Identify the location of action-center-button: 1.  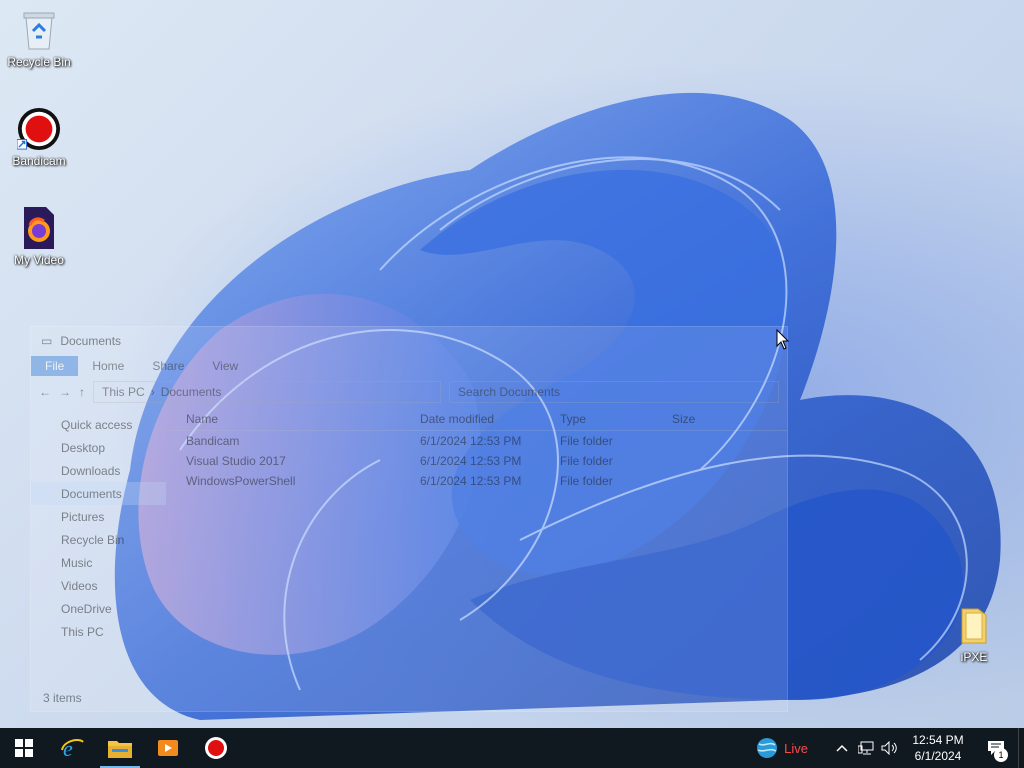
(996, 748).